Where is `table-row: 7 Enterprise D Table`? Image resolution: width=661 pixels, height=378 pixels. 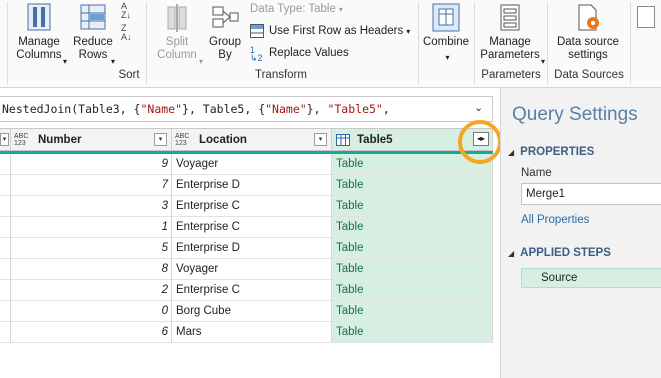 table-row: 7 Enterprise D Table is located at coordinates (246, 185).